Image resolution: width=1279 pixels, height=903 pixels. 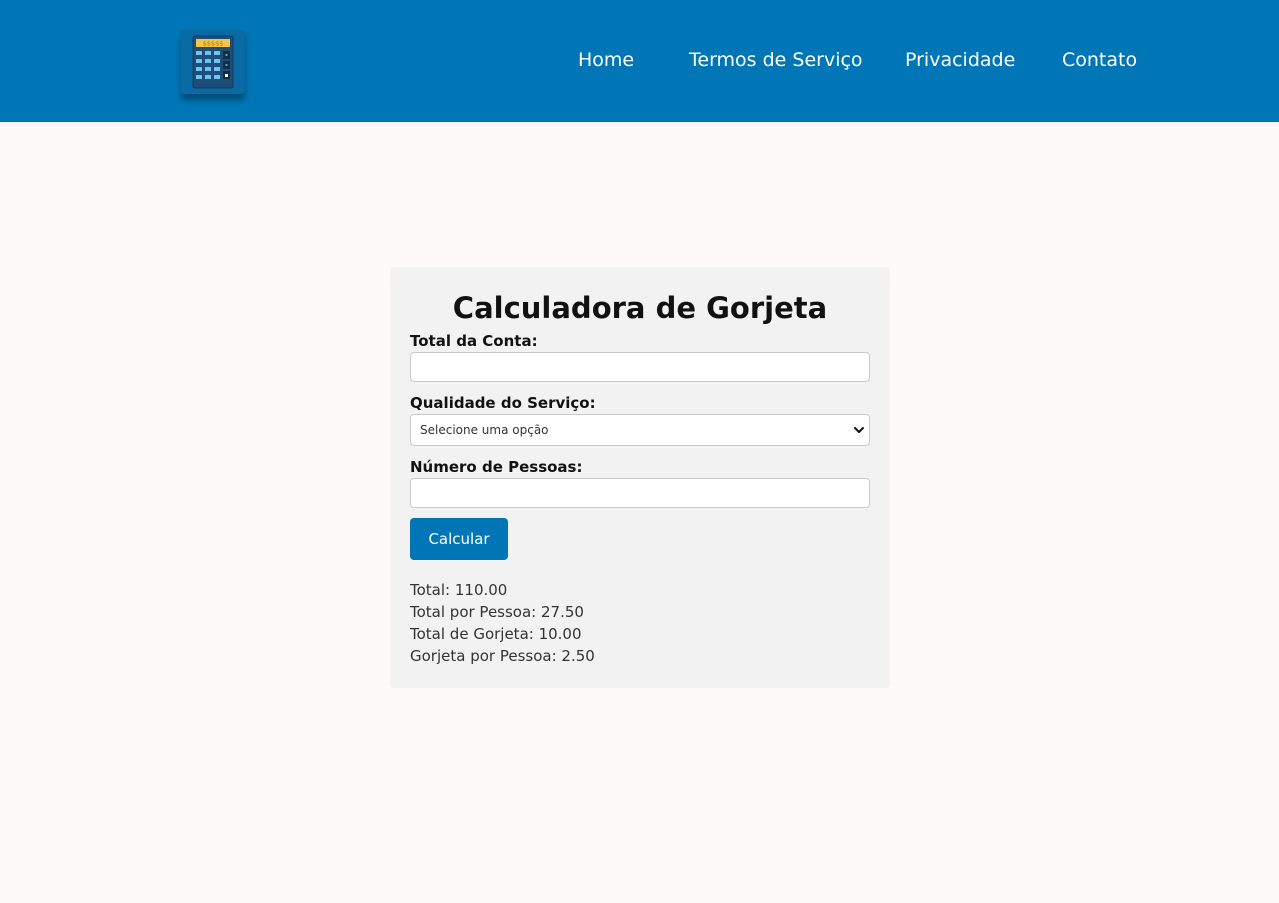 I want to click on site-header: $$$$$ Home Termos de Serviço Privacidade, so click(x=639, y=61).